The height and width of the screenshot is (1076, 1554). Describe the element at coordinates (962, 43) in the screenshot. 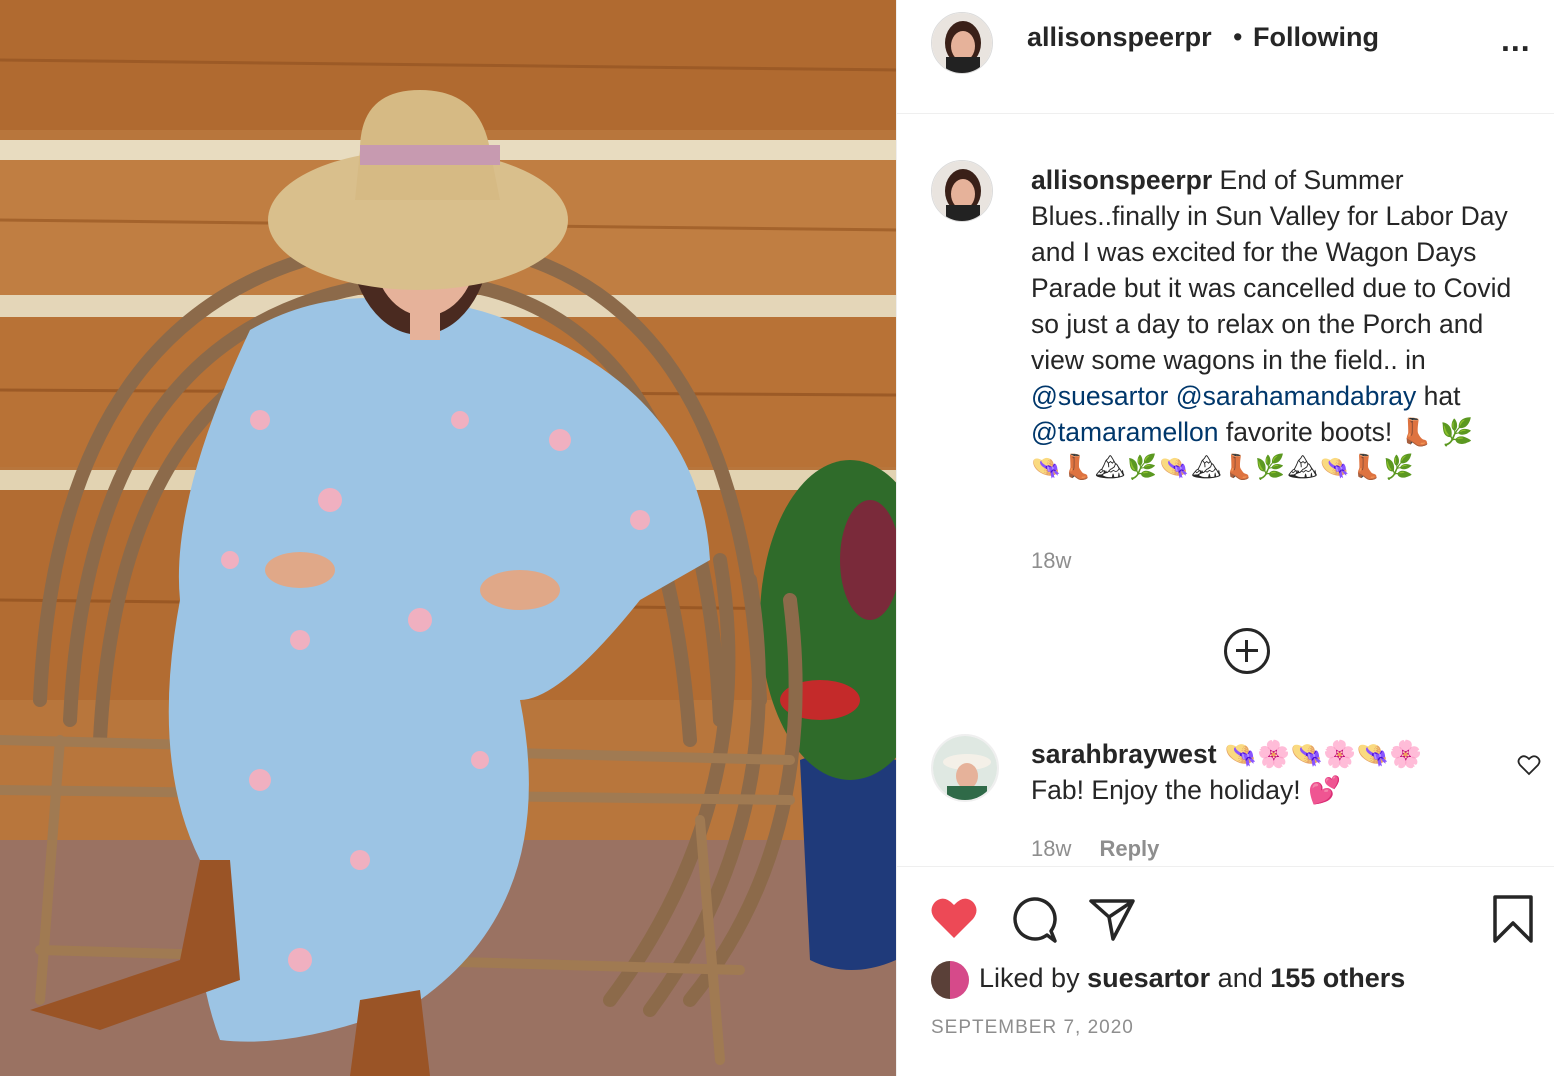

I see `author-avatar` at that location.